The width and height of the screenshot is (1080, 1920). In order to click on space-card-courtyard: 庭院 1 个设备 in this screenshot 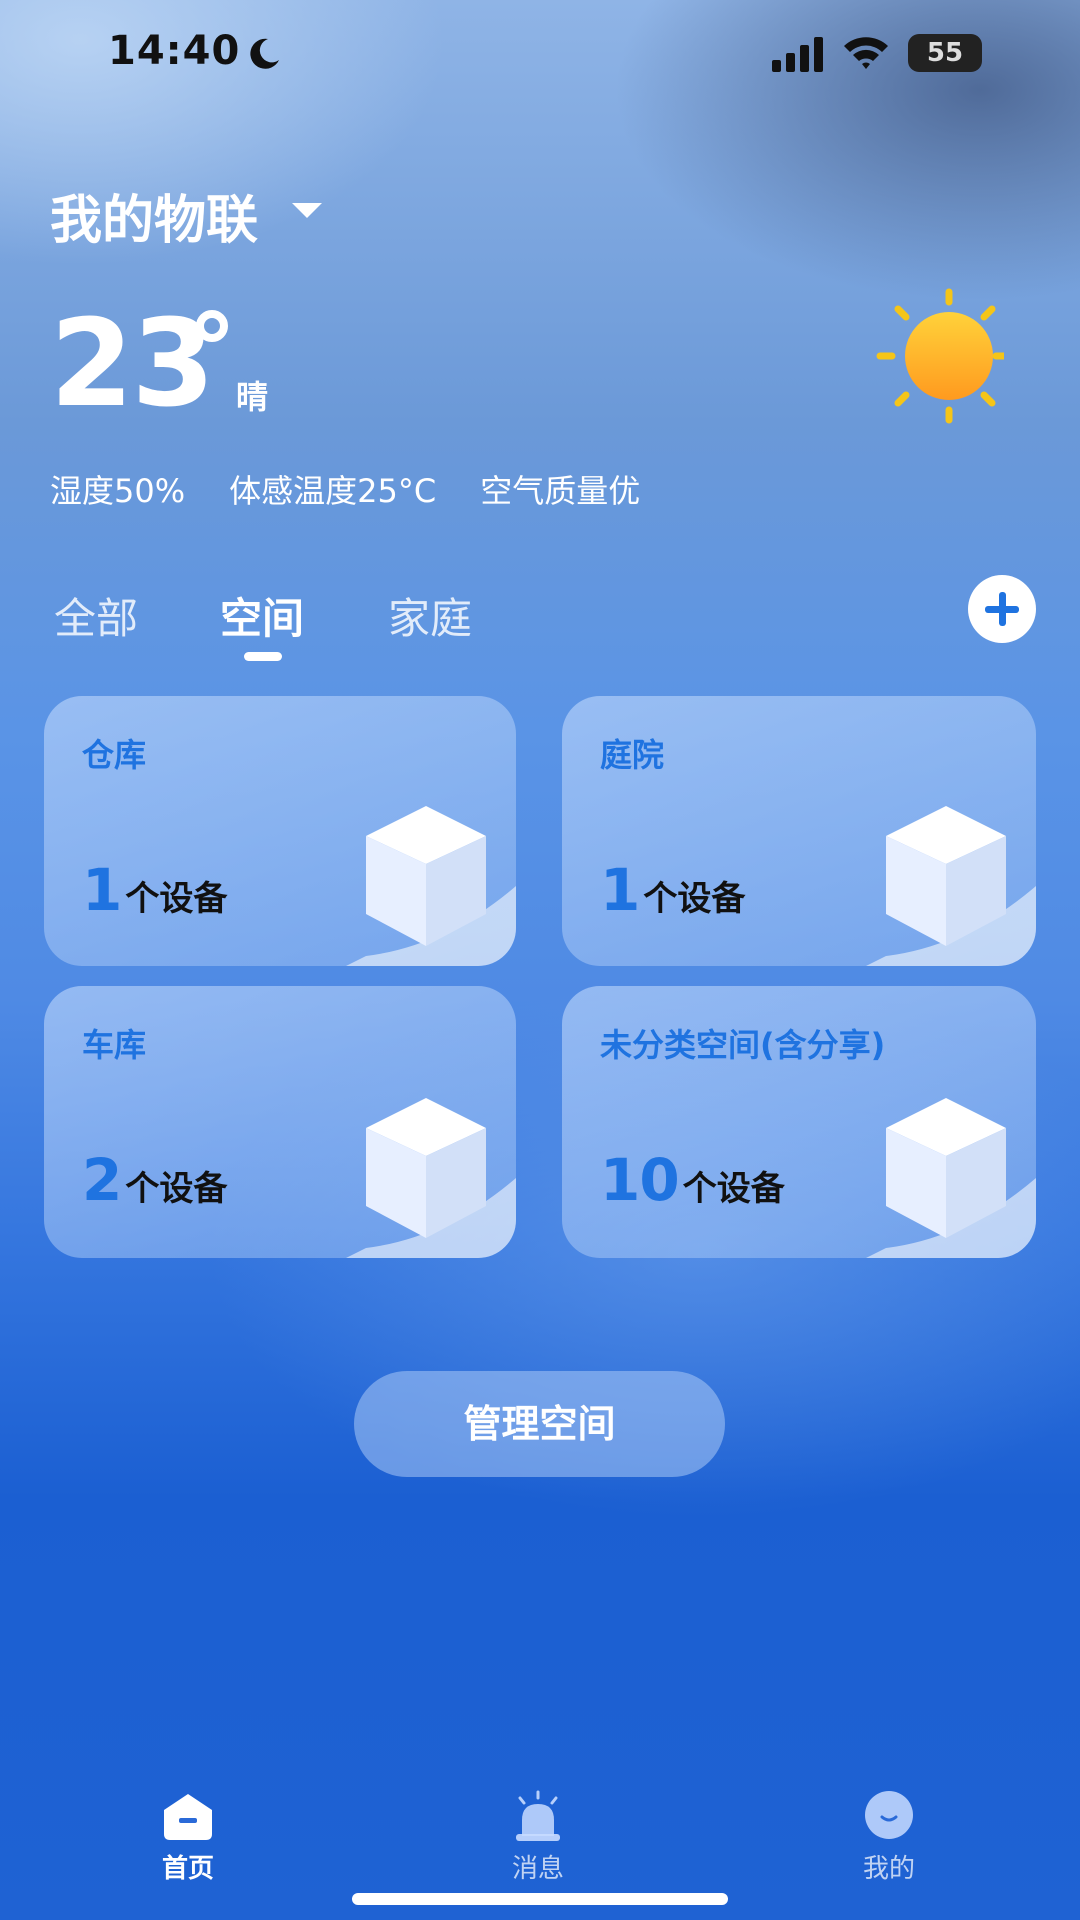, I will do `click(799, 831)`.